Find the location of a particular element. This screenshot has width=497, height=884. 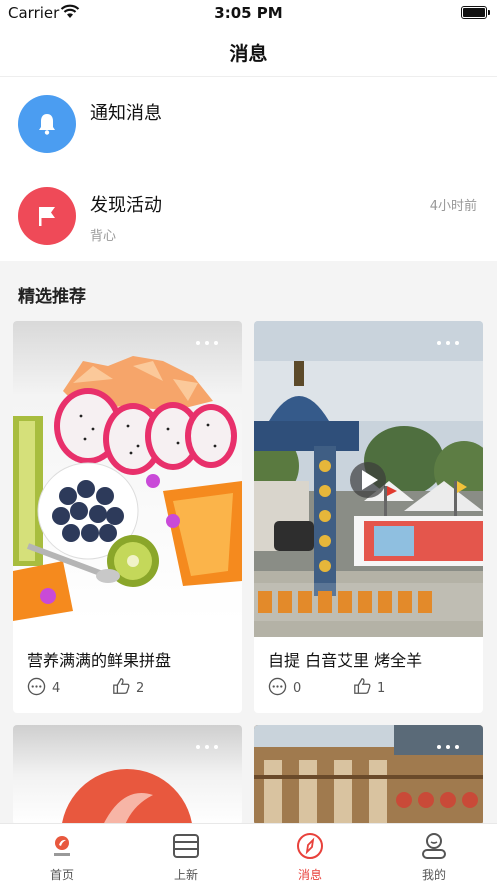

message-title: 发现活动 is located at coordinates (126, 205).